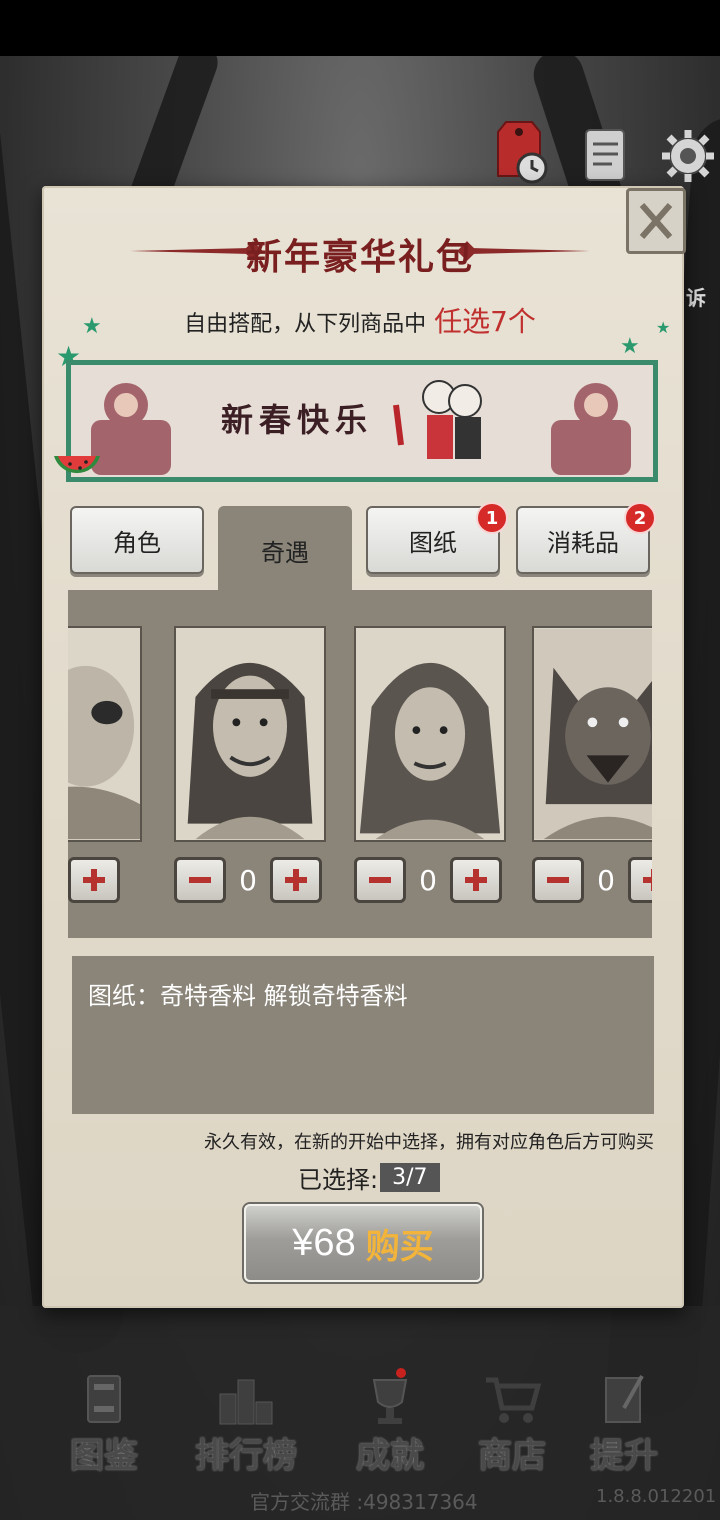 The width and height of the screenshot is (720, 1520). Describe the element at coordinates (605, 155) in the screenshot. I see `scroll-icon` at that location.